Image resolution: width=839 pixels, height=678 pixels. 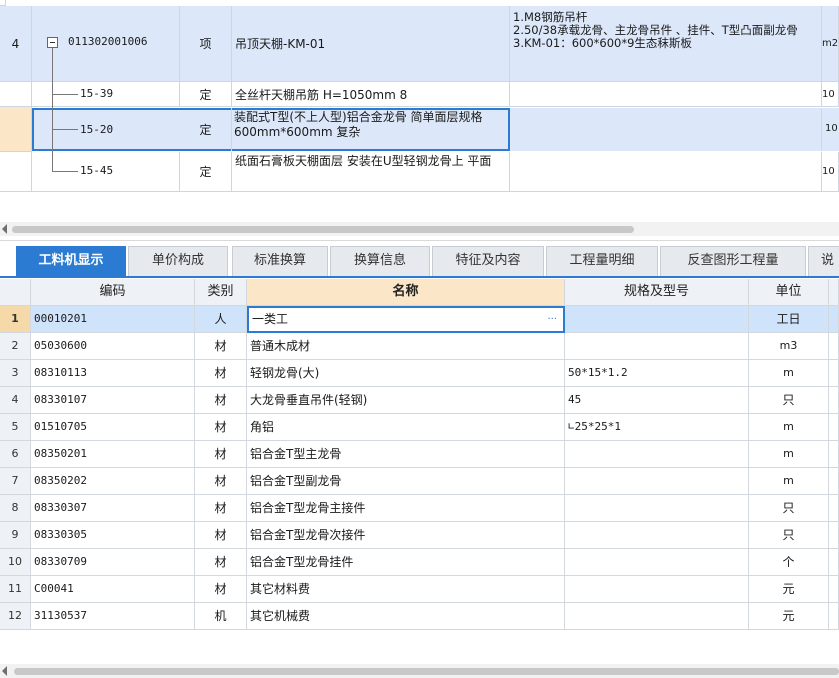 What do you see at coordinates (406, 589) in the screenshot?
I see `name-cell: 其它材料费` at bounding box center [406, 589].